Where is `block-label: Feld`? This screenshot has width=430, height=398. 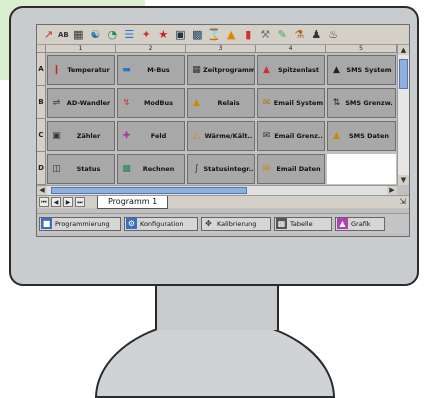
block-label: Feld is located at coordinates (158, 136).